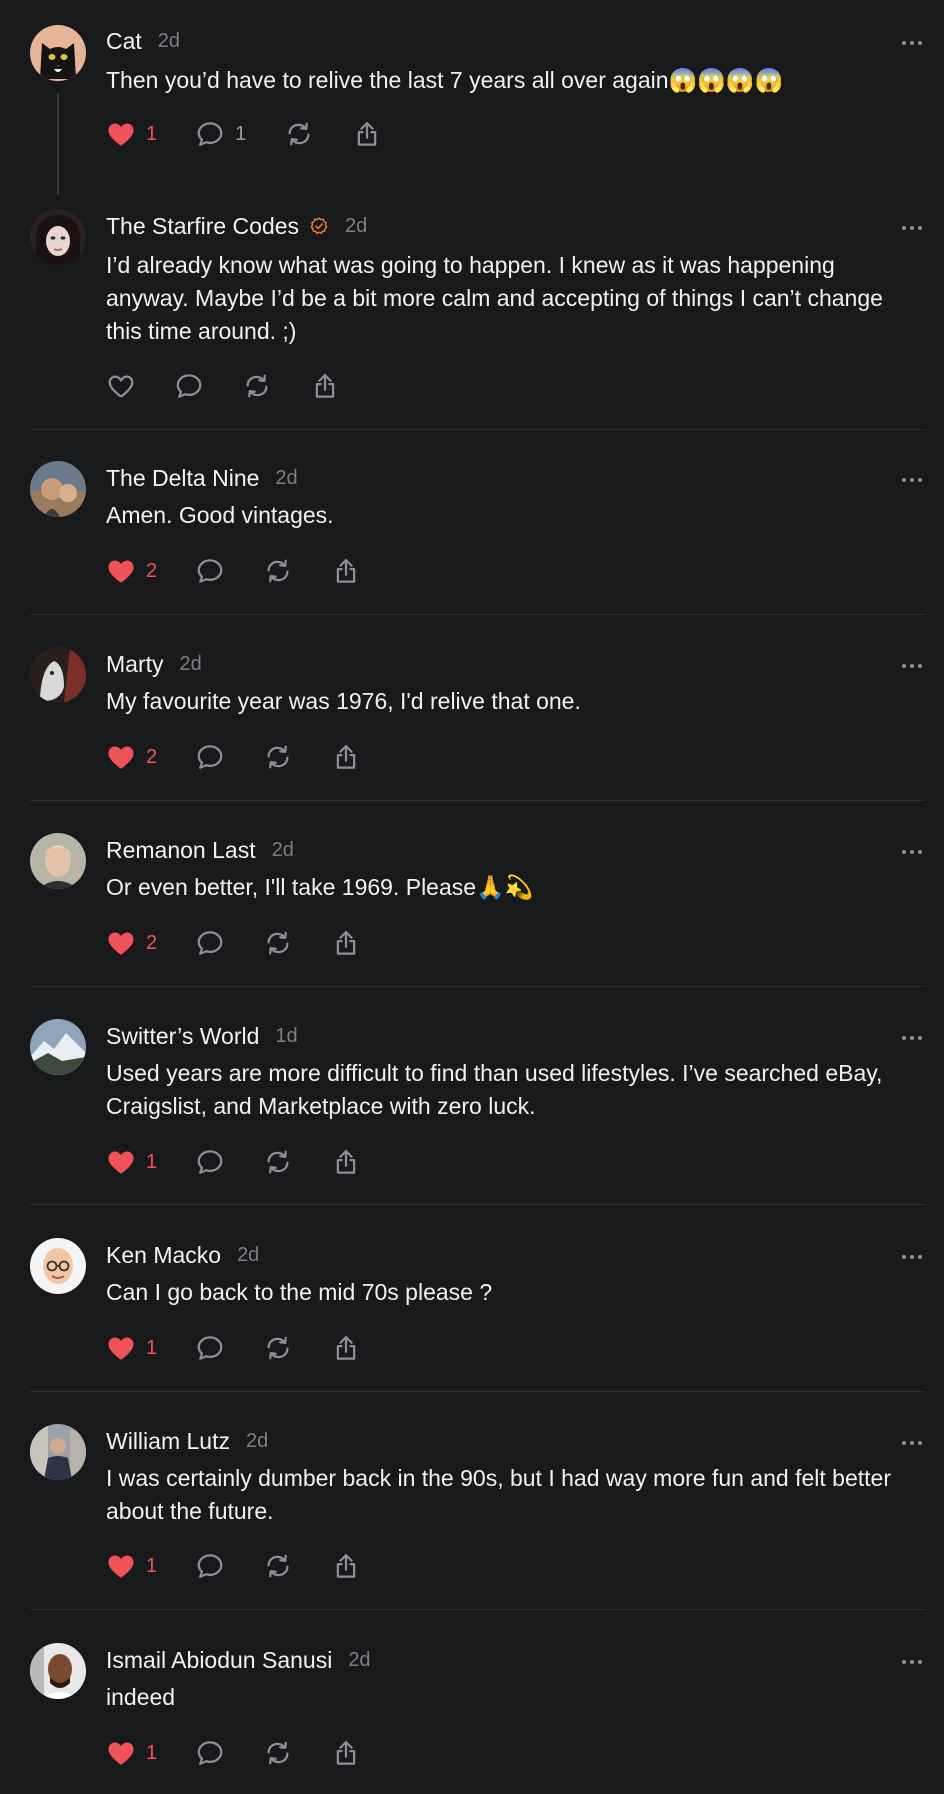 This screenshot has height=1794, width=944. What do you see at coordinates (124, 41) in the screenshot?
I see `author-name: Cat` at bounding box center [124, 41].